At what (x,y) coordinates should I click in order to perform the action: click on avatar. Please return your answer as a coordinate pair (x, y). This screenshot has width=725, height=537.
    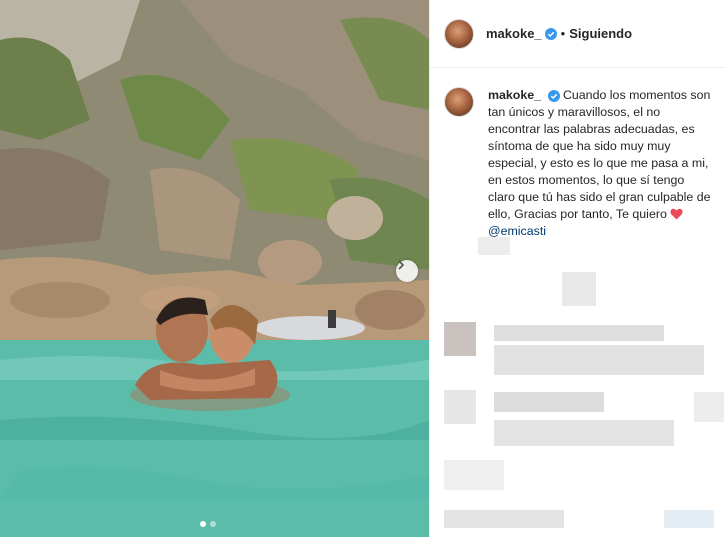
    Looking at the image, I should click on (459, 33).